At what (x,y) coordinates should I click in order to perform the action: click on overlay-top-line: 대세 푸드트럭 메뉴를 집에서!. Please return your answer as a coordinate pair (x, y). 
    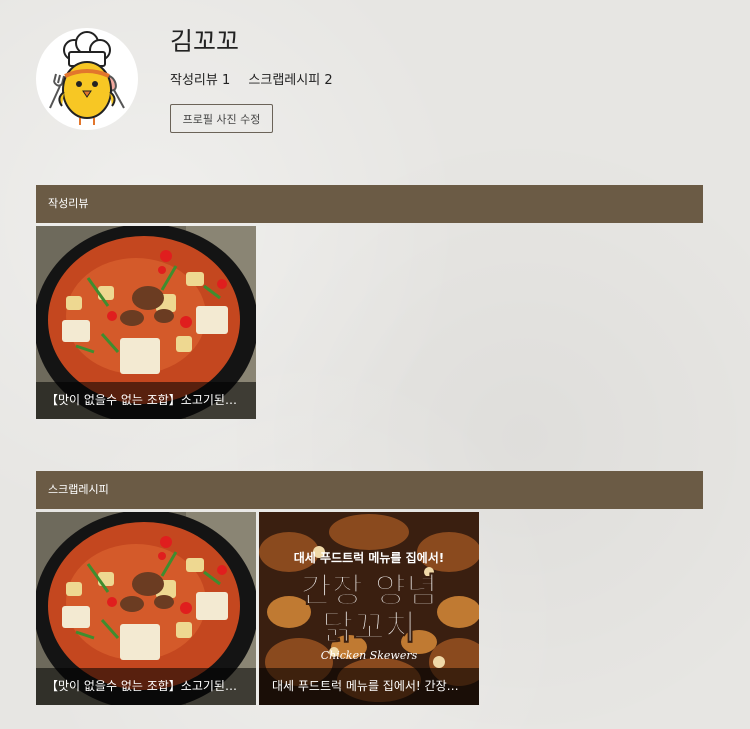
    Looking at the image, I should click on (369, 557).